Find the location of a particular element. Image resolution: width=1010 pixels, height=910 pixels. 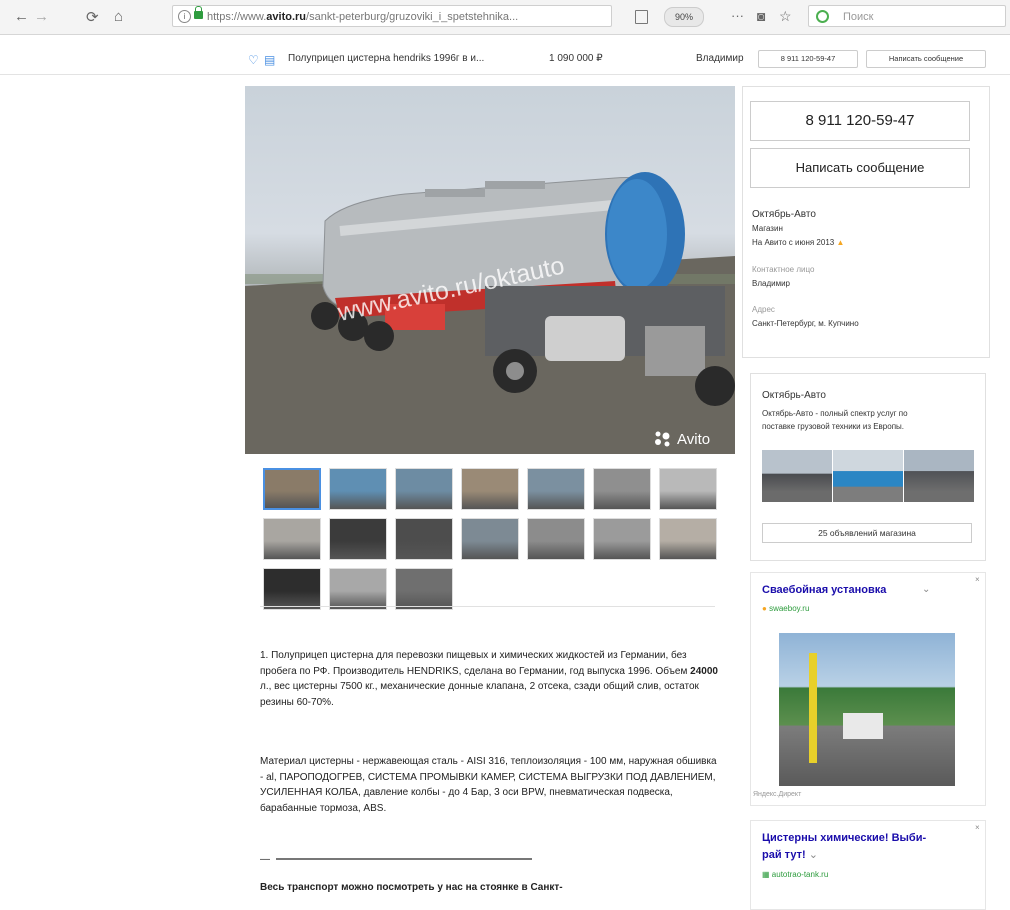

description-dash: — is located at coordinates (490, 860).